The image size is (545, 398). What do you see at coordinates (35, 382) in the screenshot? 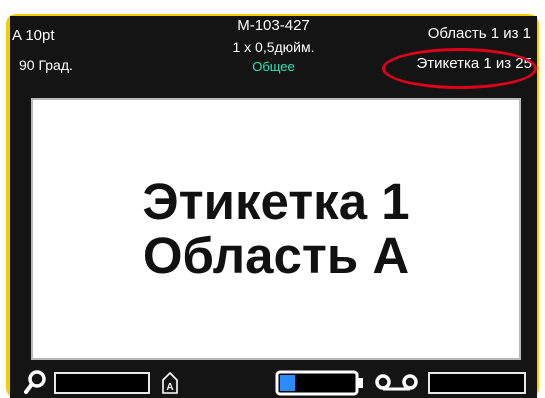
I see `zoom-icon` at bounding box center [35, 382].